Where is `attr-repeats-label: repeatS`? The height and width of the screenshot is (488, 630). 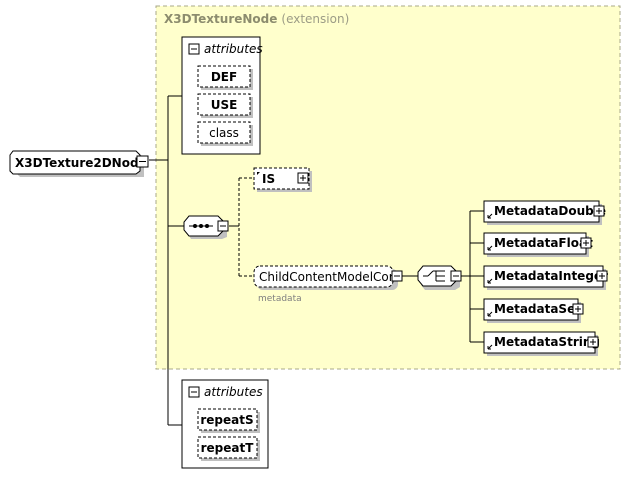 attr-repeats-label: repeatS is located at coordinates (226, 420).